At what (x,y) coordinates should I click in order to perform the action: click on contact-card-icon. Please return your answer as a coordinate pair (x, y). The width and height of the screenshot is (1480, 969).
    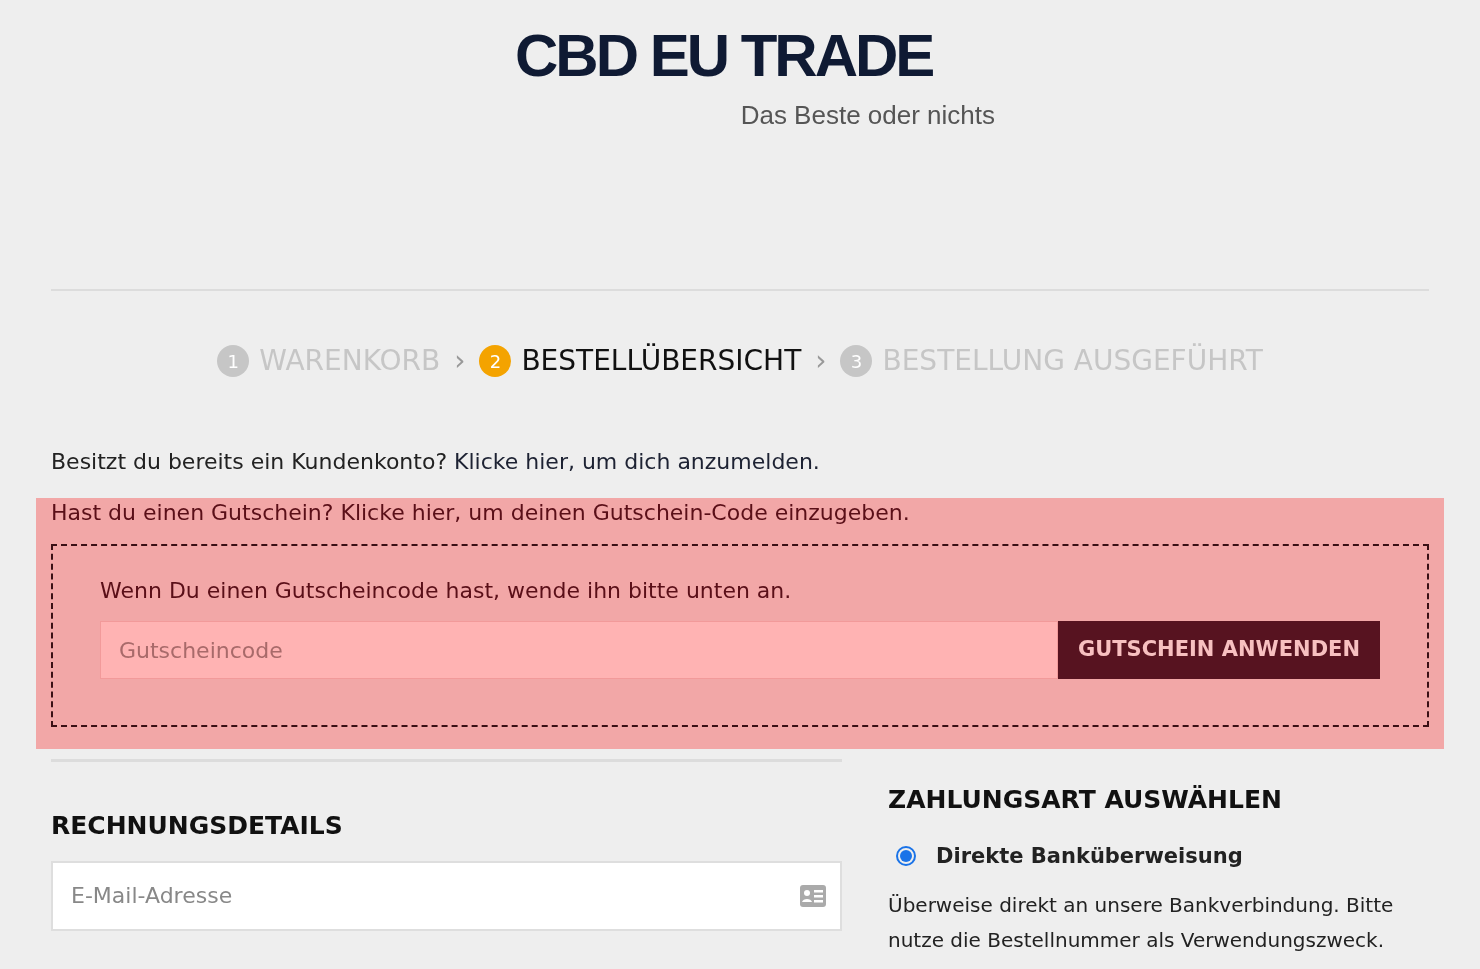
    Looking at the image, I should click on (813, 895).